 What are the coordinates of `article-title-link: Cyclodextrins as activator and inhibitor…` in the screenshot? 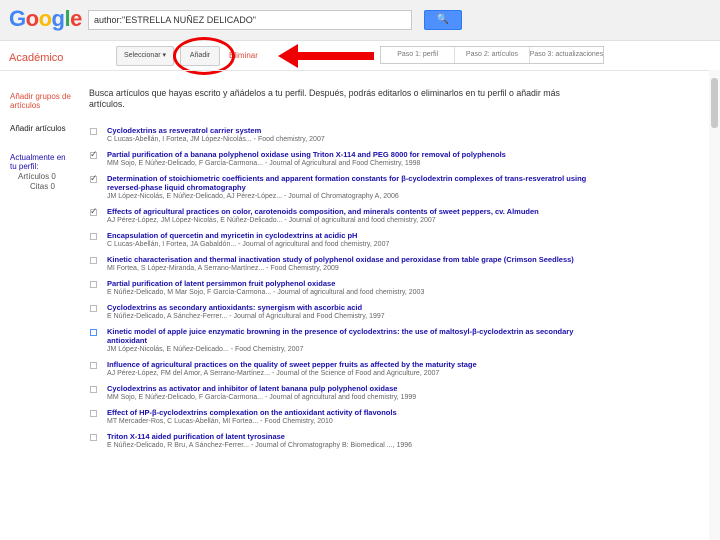 It's located at (348, 388).